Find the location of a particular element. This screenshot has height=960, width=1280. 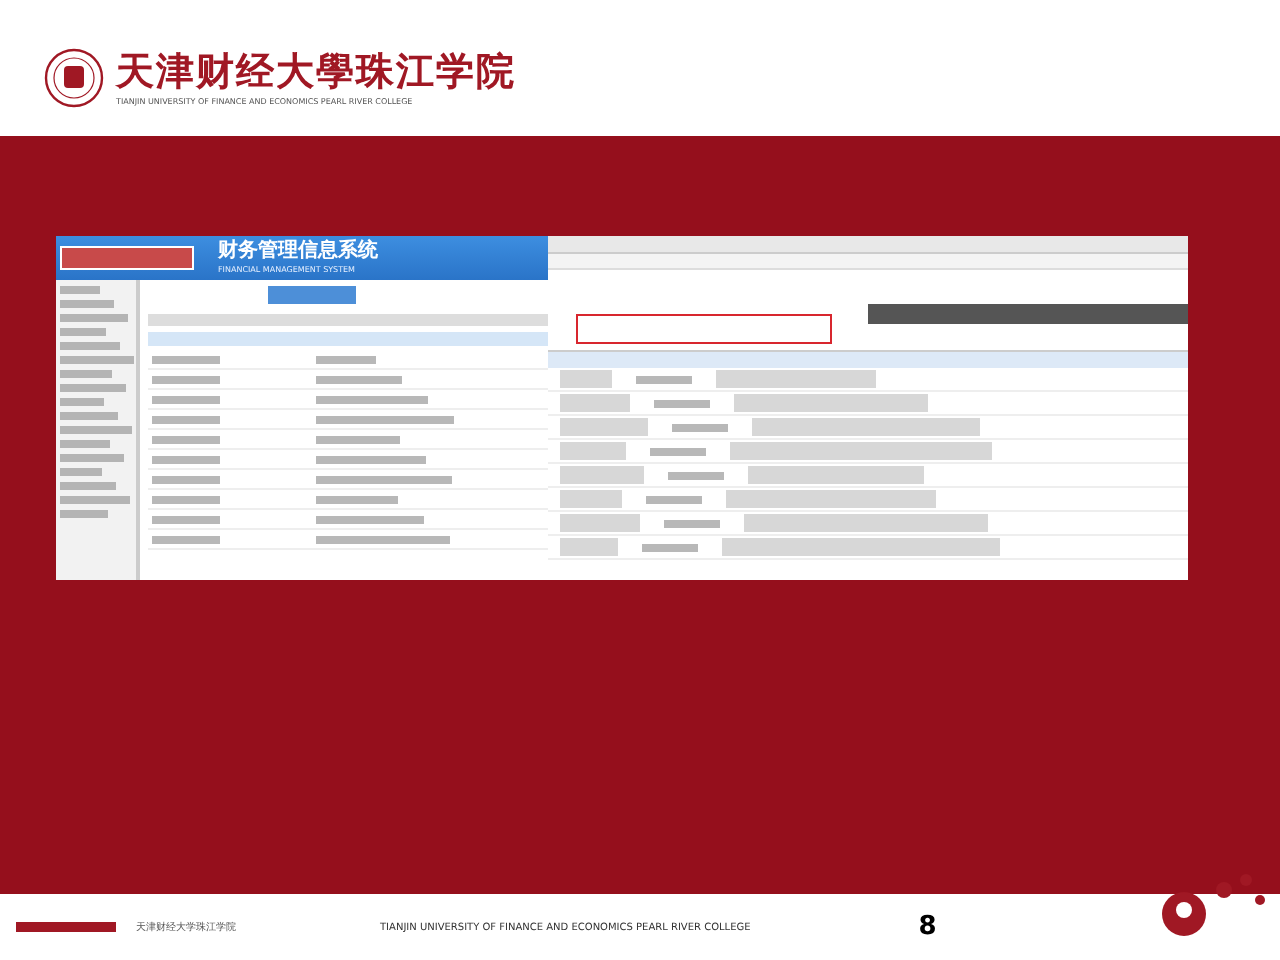

mini-logo-drawing is located at coordinates (127, 258).